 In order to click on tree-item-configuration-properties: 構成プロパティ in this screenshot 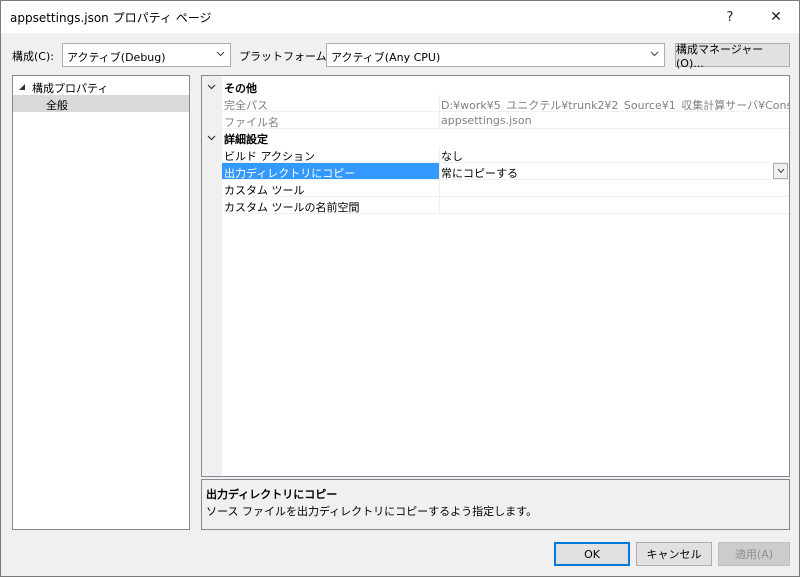, I will do `click(101, 86)`.